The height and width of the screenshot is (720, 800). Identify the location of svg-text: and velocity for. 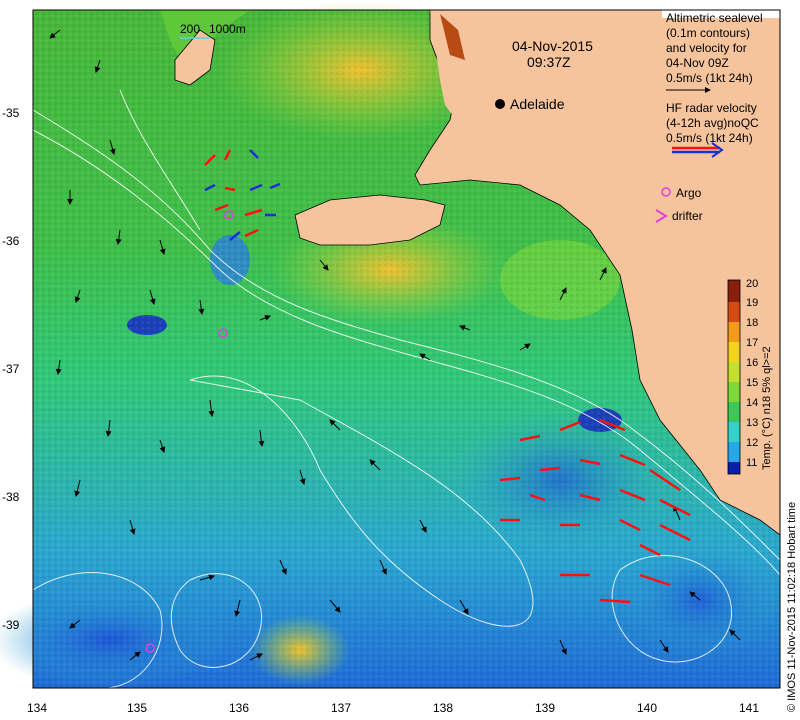
(706, 48).